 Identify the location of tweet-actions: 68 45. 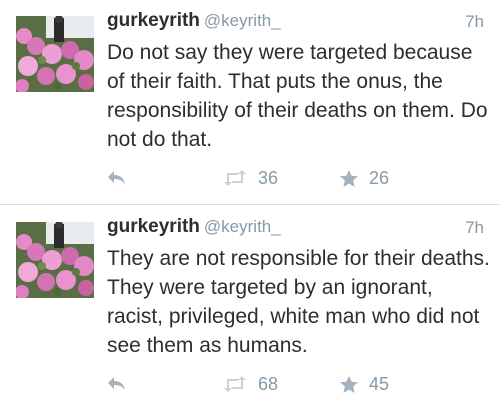
(250, 384).